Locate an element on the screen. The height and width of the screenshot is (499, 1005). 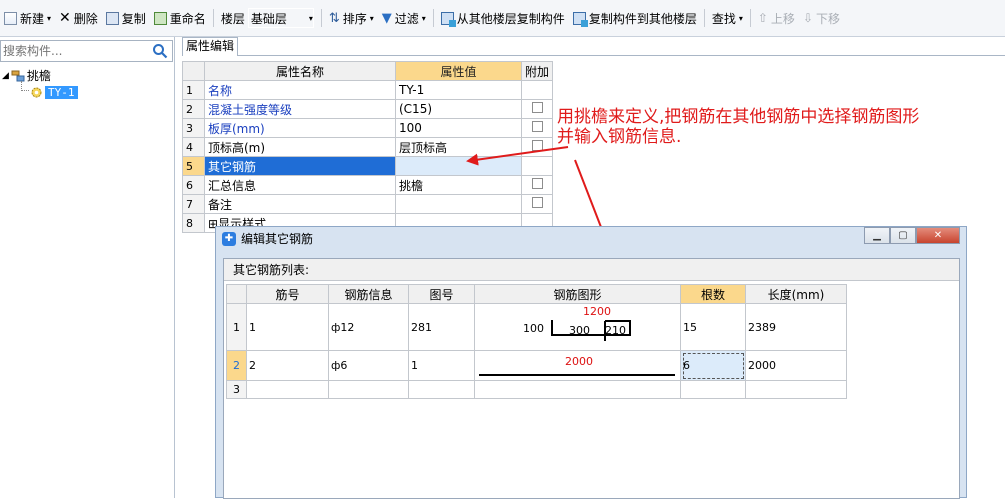
sort-button: ⇅ 排序 ▾ is located at coordinates (351, 18).